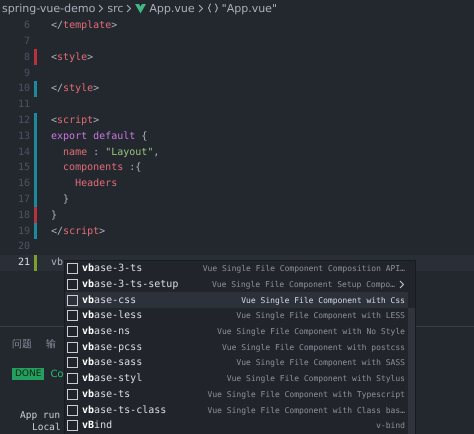 The height and width of the screenshot is (434, 474). I want to click on panel-tab: 输, so click(51, 345).